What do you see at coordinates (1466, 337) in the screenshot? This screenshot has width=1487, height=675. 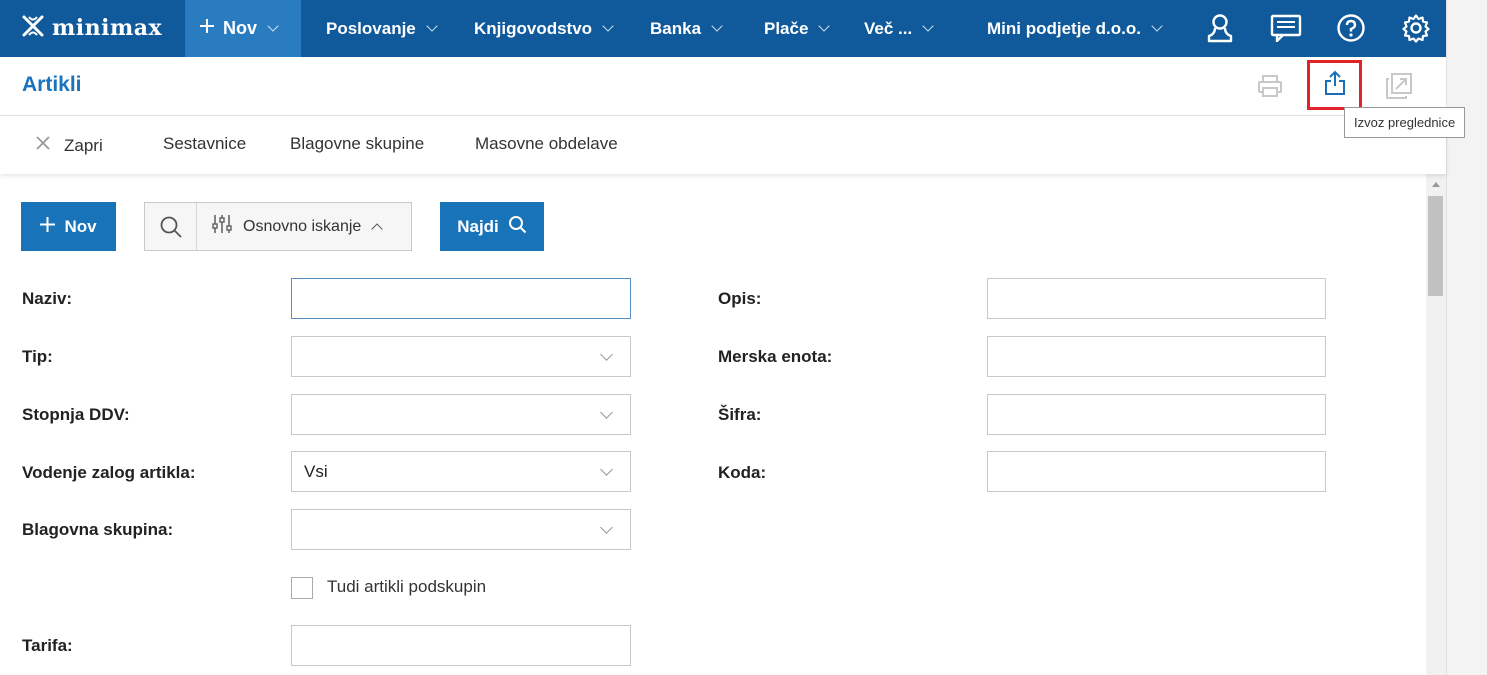 I see `window-margin` at bounding box center [1466, 337].